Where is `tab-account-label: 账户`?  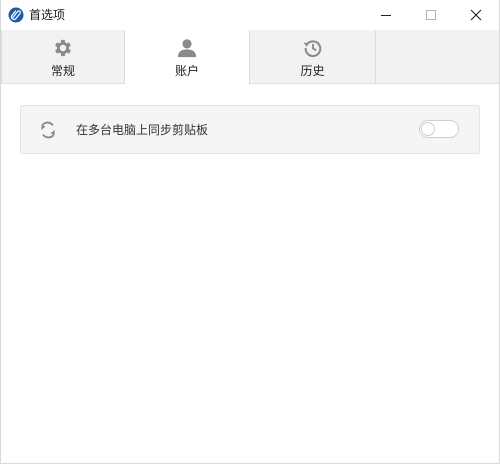
tab-account-label: 账户 is located at coordinates (186, 71).